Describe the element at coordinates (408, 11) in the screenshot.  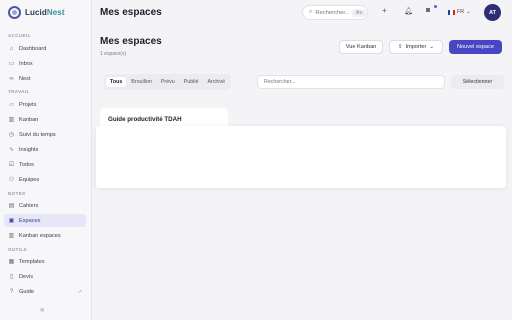
I see `bell-icon: 🔔︎` at that location.